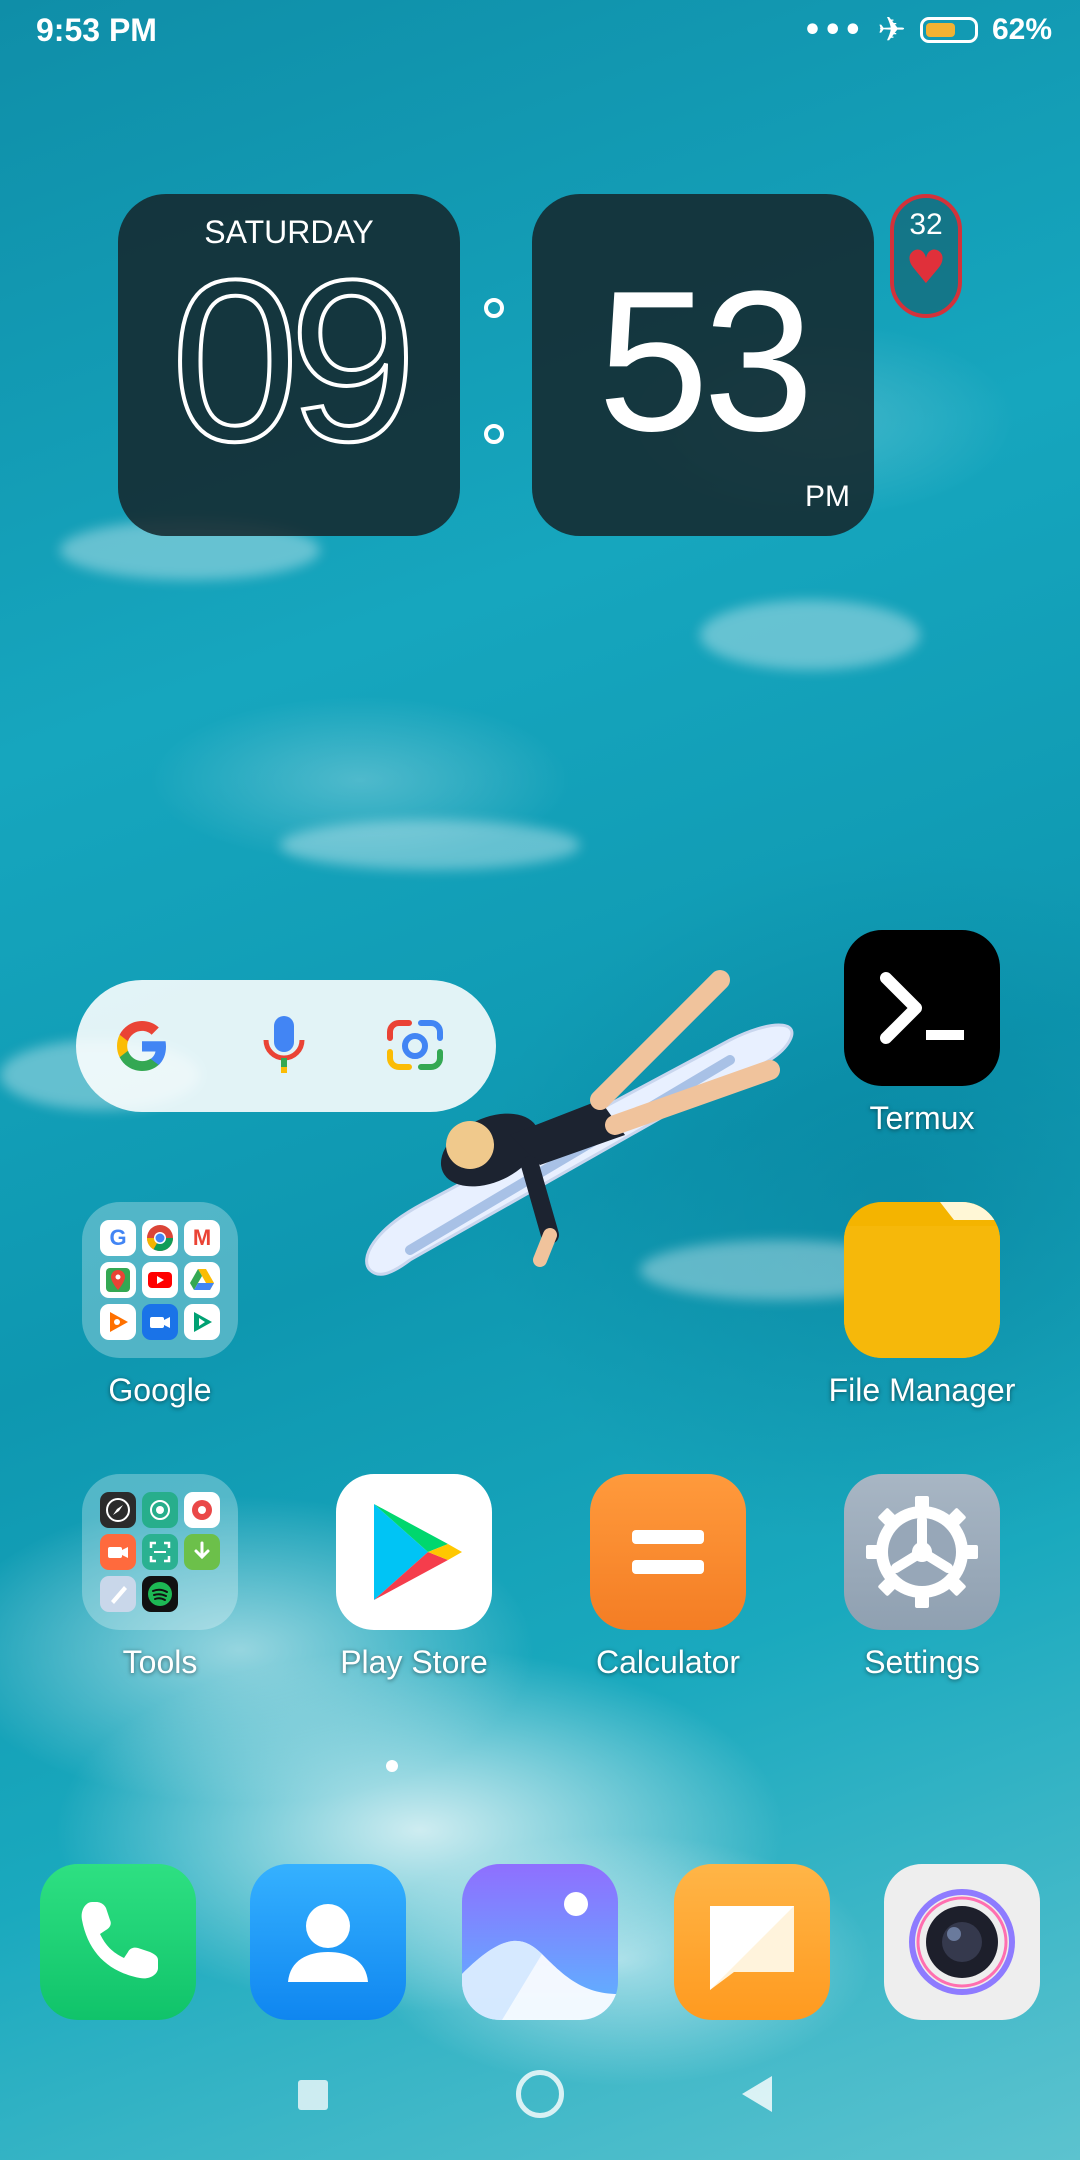  I want to click on app-label: Tools, so click(160, 1662).